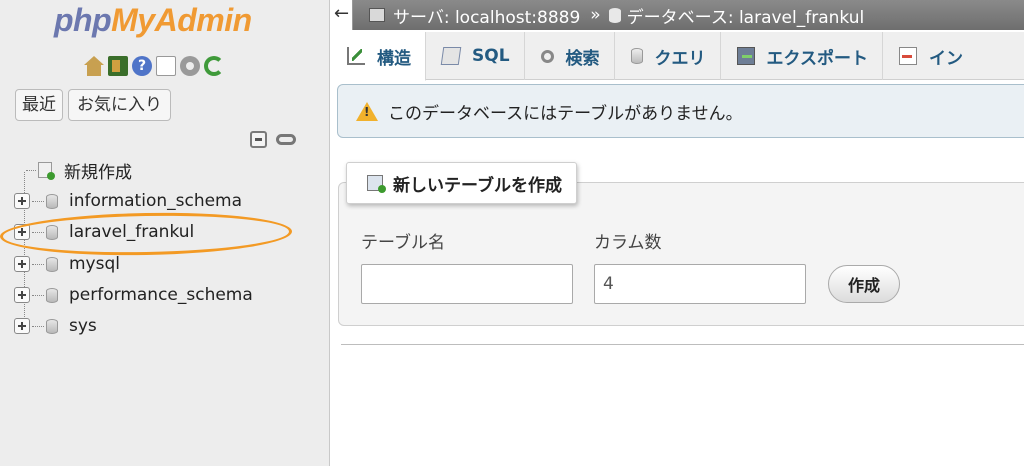 The image size is (1024, 466). I want to click on tree-item-label: sys, so click(83, 326).